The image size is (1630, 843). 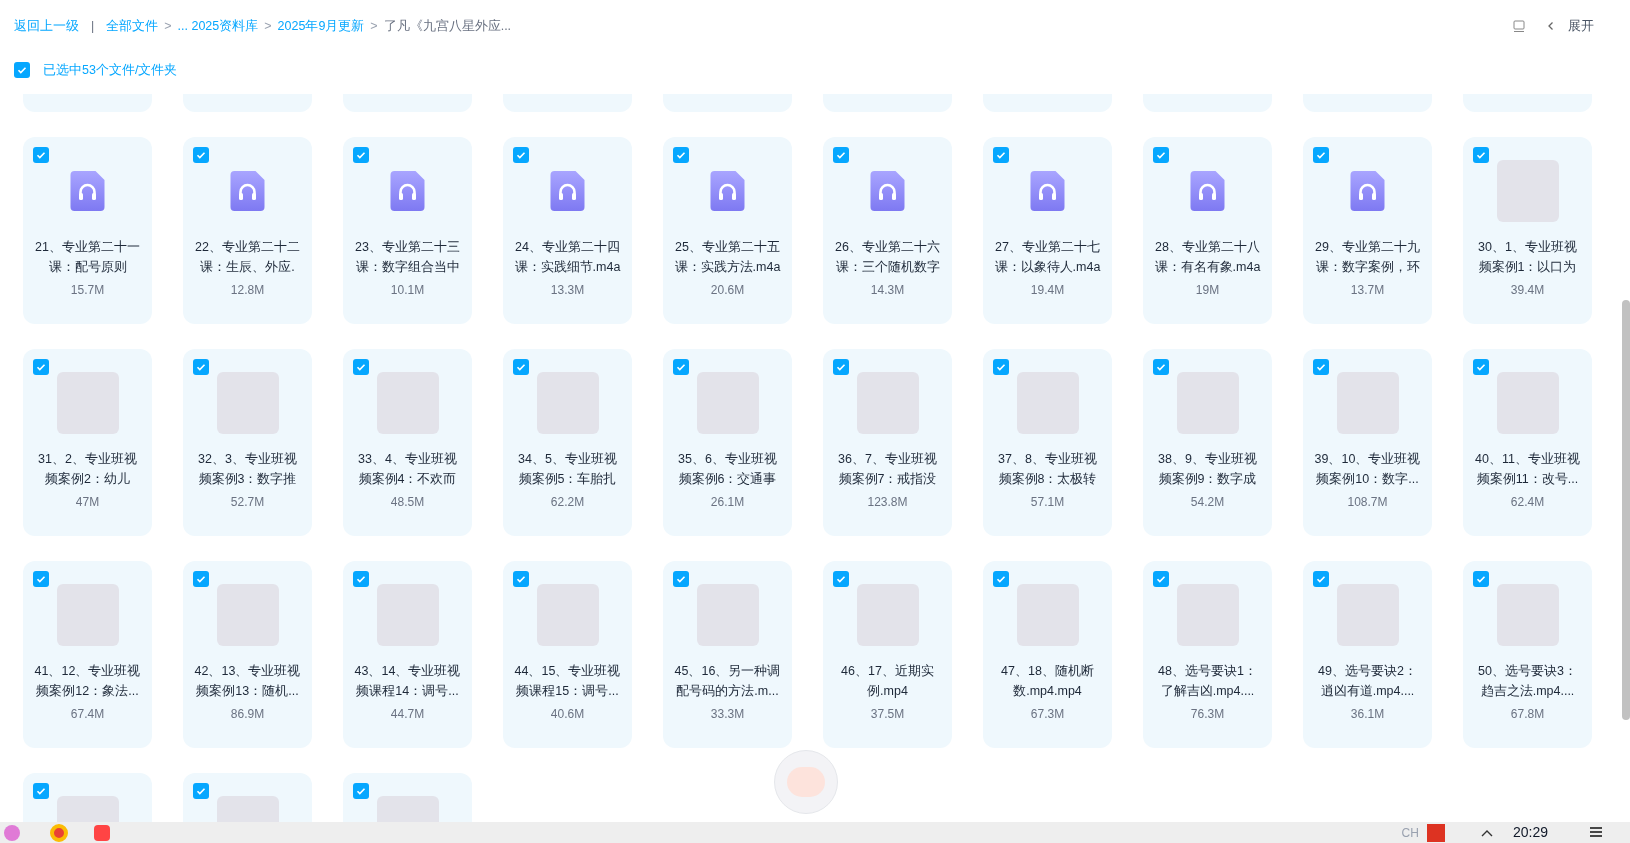 What do you see at coordinates (887, 230) in the screenshot?
I see `file-card: 26、专业第二十六课：三个随机数字 14.3M` at bounding box center [887, 230].